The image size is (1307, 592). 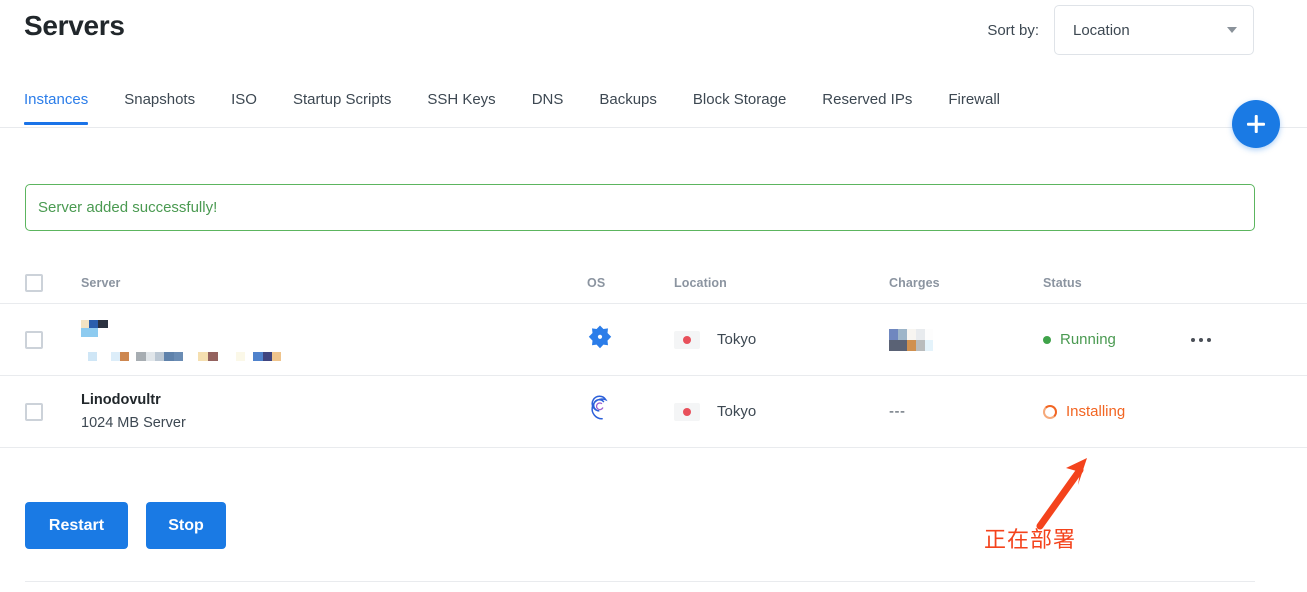 I want to click on column-header-charges: Charges, so click(x=914, y=282).